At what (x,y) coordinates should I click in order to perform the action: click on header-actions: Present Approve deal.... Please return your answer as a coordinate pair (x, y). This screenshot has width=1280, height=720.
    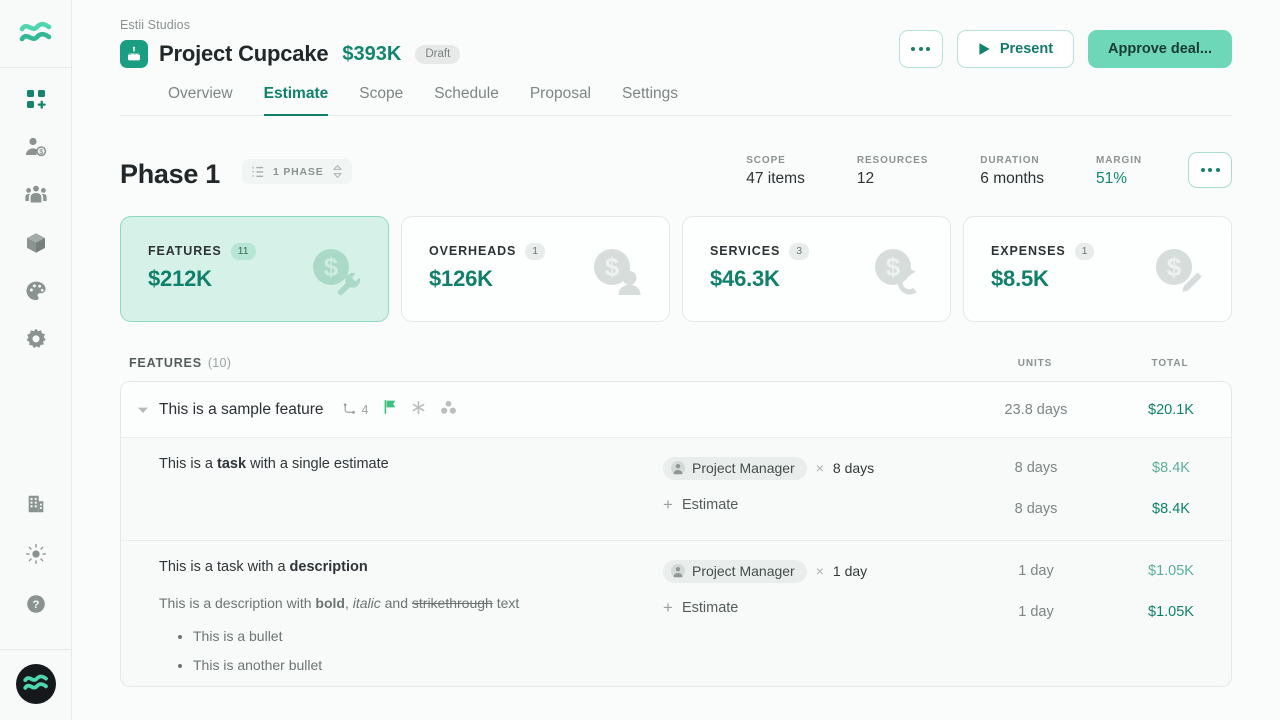
    Looking at the image, I should click on (1065, 49).